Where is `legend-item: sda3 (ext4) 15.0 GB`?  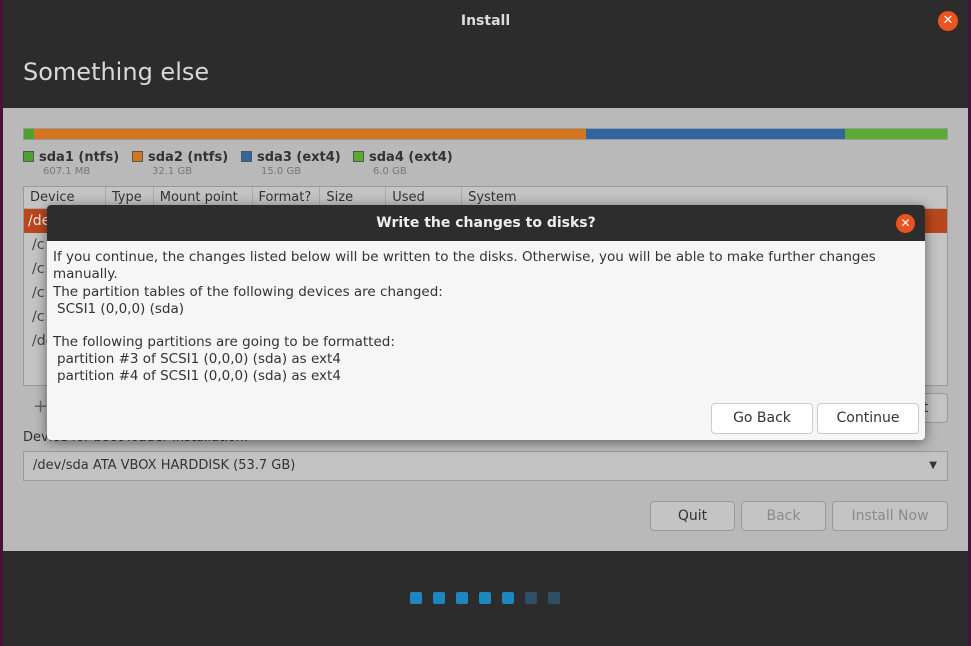
legend-item: sda3 (ext4) 15.0 GB is located at coordinates (291, 163).